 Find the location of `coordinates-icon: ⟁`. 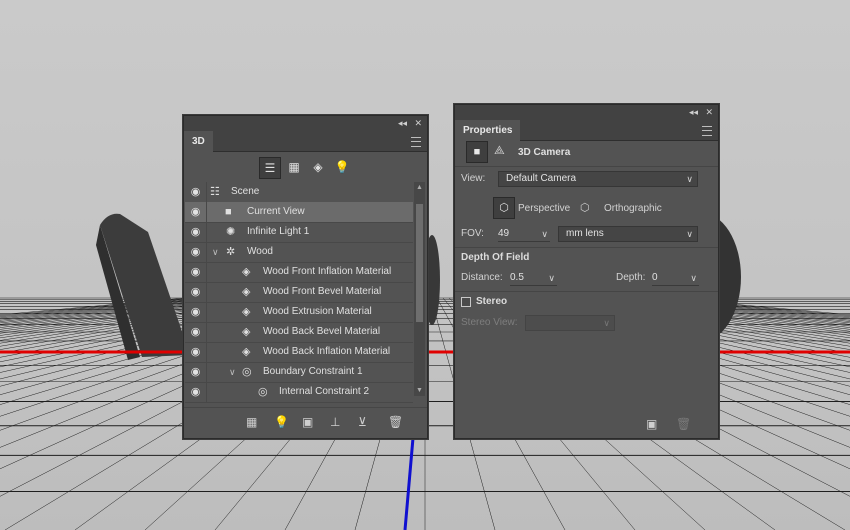

coordinates-icon: ⟁ is located at coordinates (499, 150).